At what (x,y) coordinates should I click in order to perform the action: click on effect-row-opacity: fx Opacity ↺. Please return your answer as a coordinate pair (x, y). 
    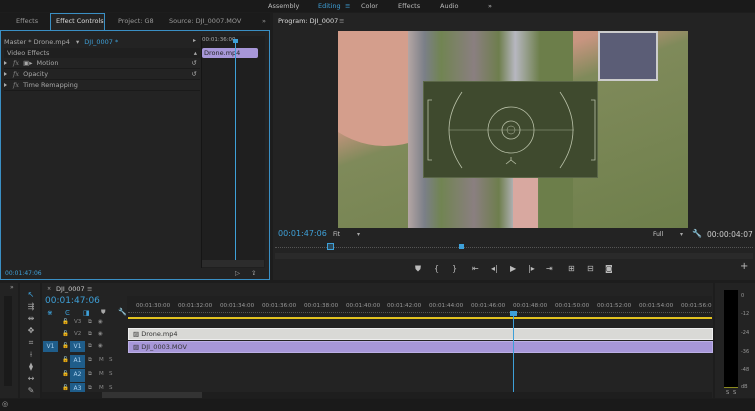
    Looking at the image, I should click on (102, 74).